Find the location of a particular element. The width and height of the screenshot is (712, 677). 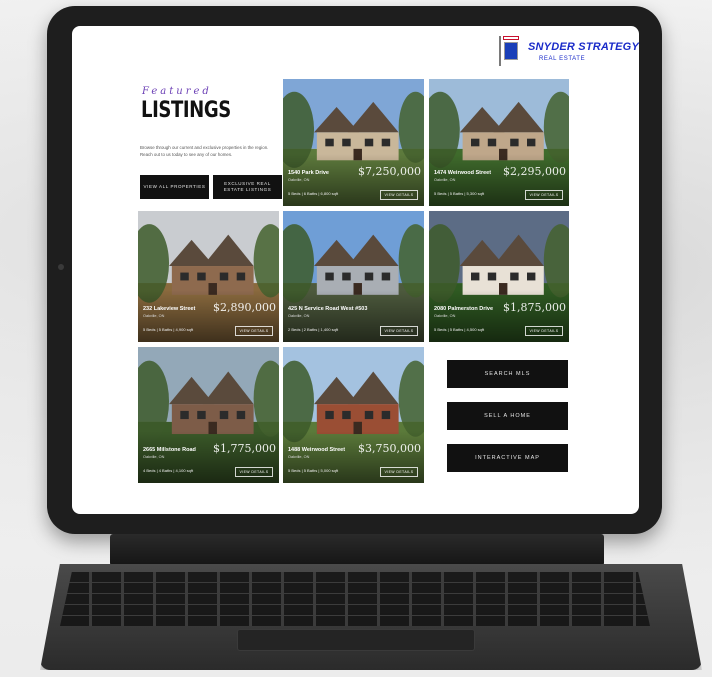

camera-icon is located at coordinates (61, 267).